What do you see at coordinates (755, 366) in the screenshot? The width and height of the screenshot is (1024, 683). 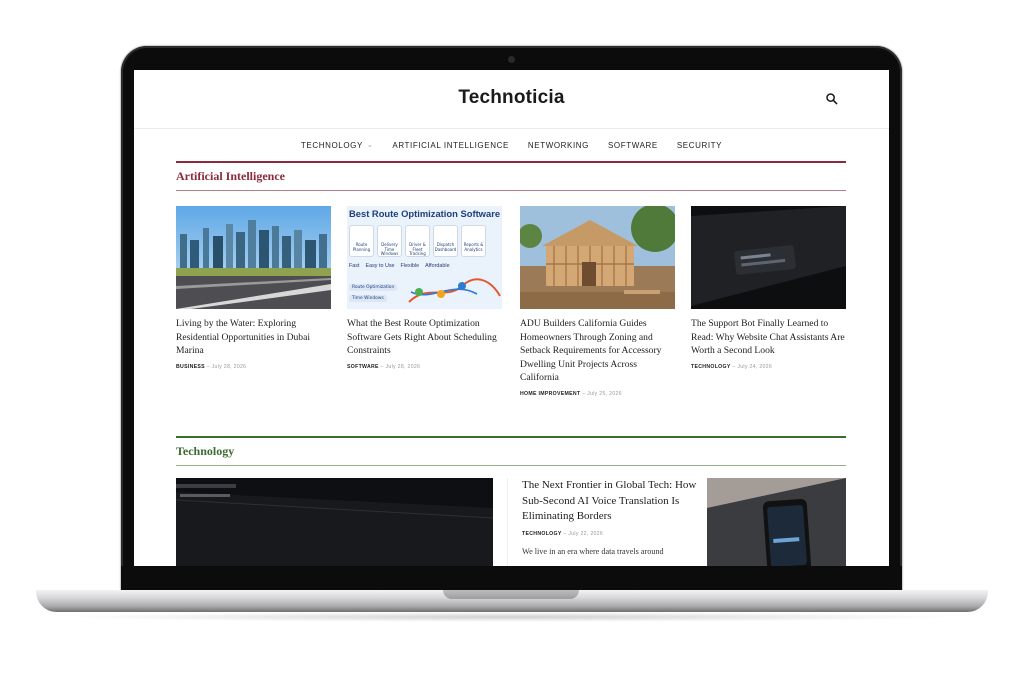 I see `article-date: July 24, 2026` at bounding box center [755, 366].